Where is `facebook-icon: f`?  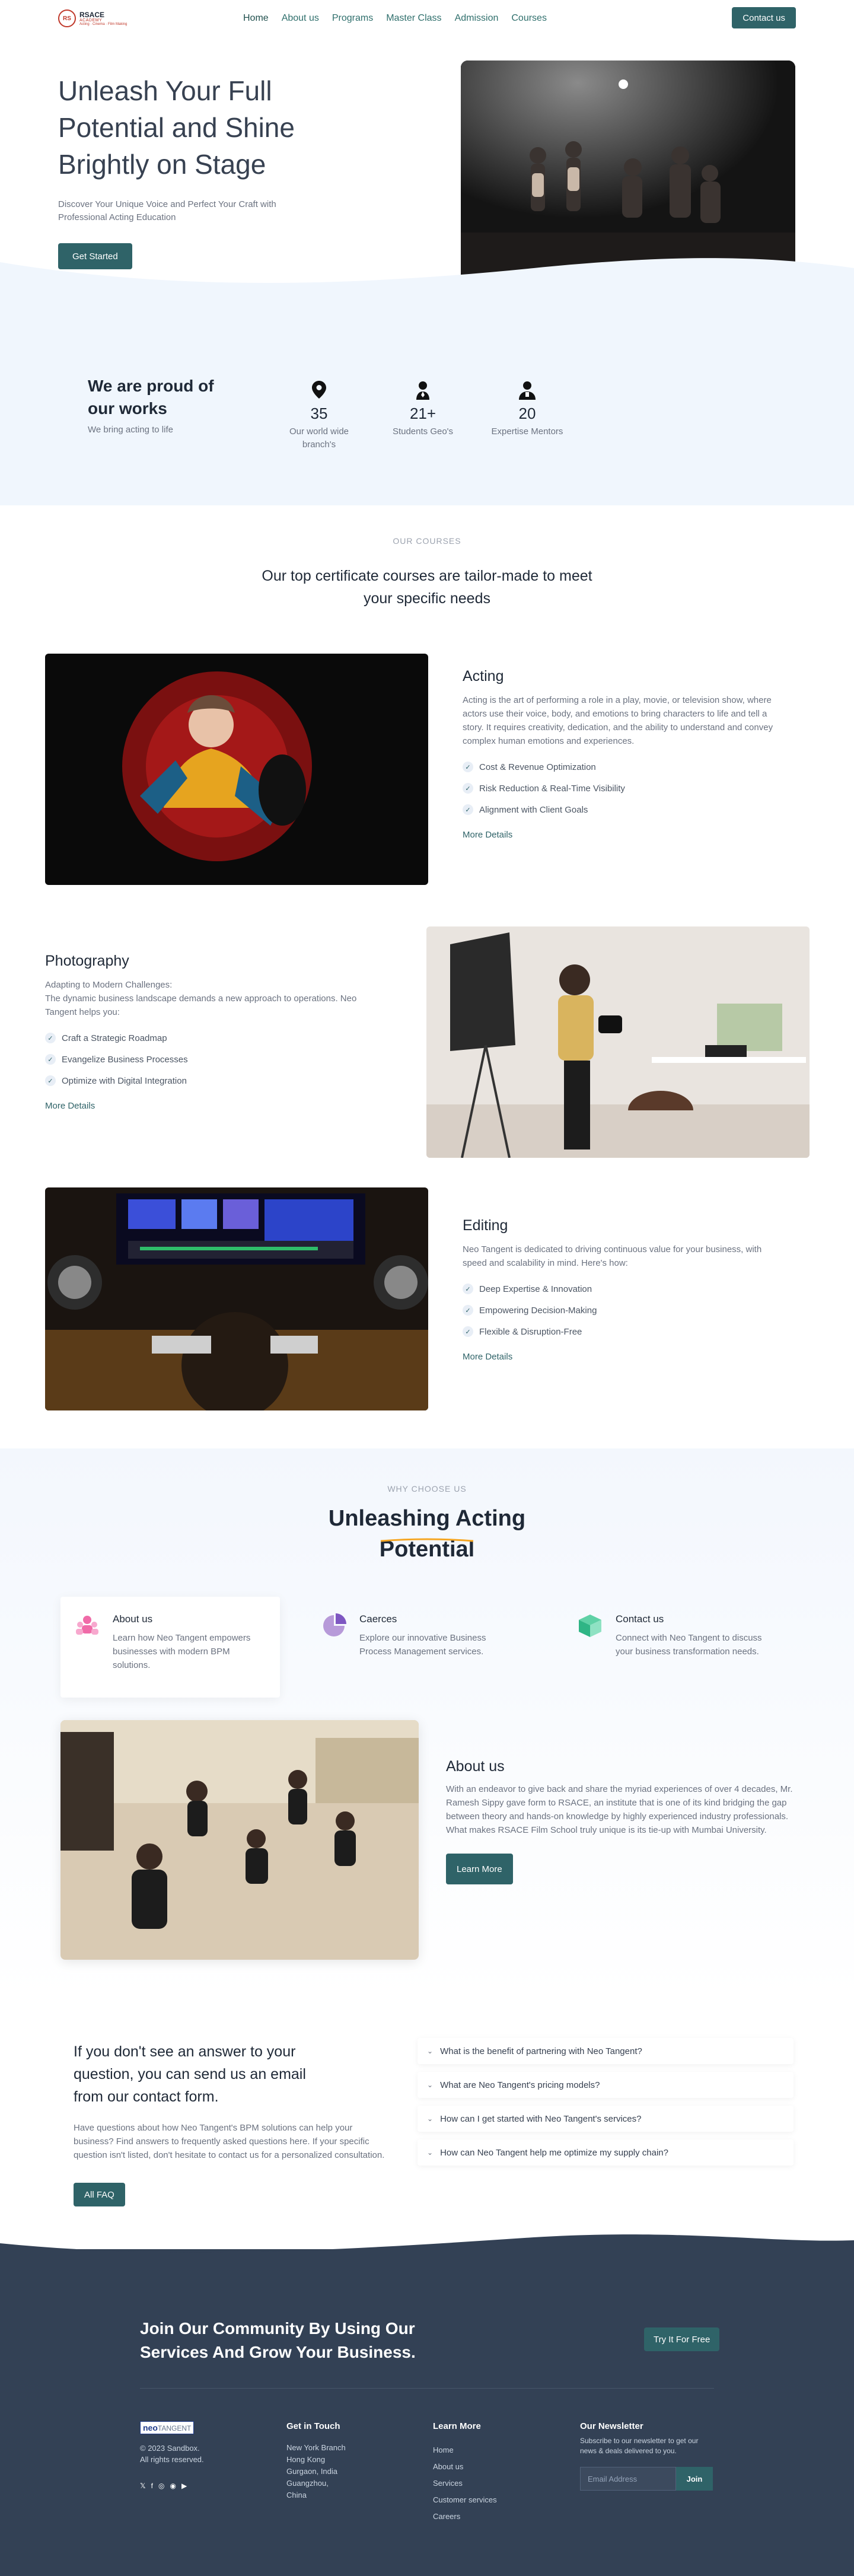 facebook-icon: f is located at coordinates (152, 2486).